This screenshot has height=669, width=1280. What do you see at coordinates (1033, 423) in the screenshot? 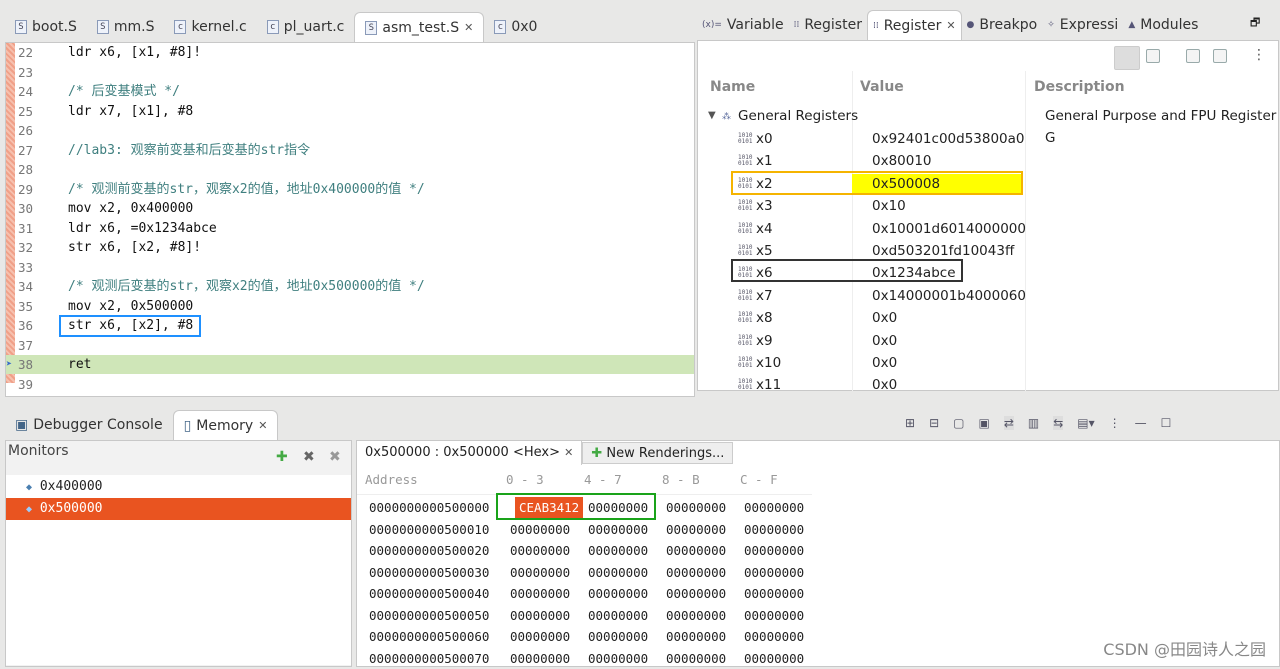
I see `layout-icon: ▥` at bounding box center [1033, 423].